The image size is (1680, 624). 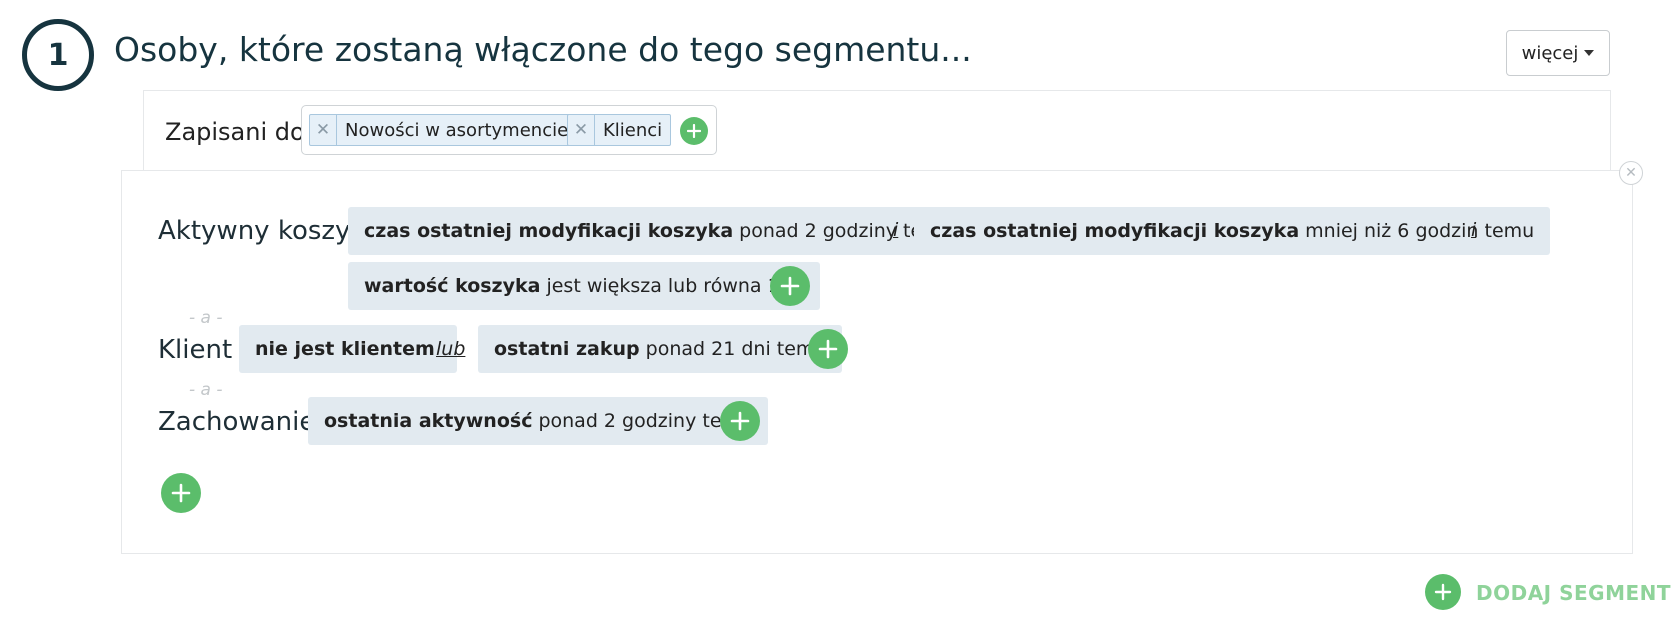 What do you see at coordinates (1420, 231) in the screenshot?
I see `condition-rule: mniej niż 6 godzin temu` at bounding box center [1420, 231].